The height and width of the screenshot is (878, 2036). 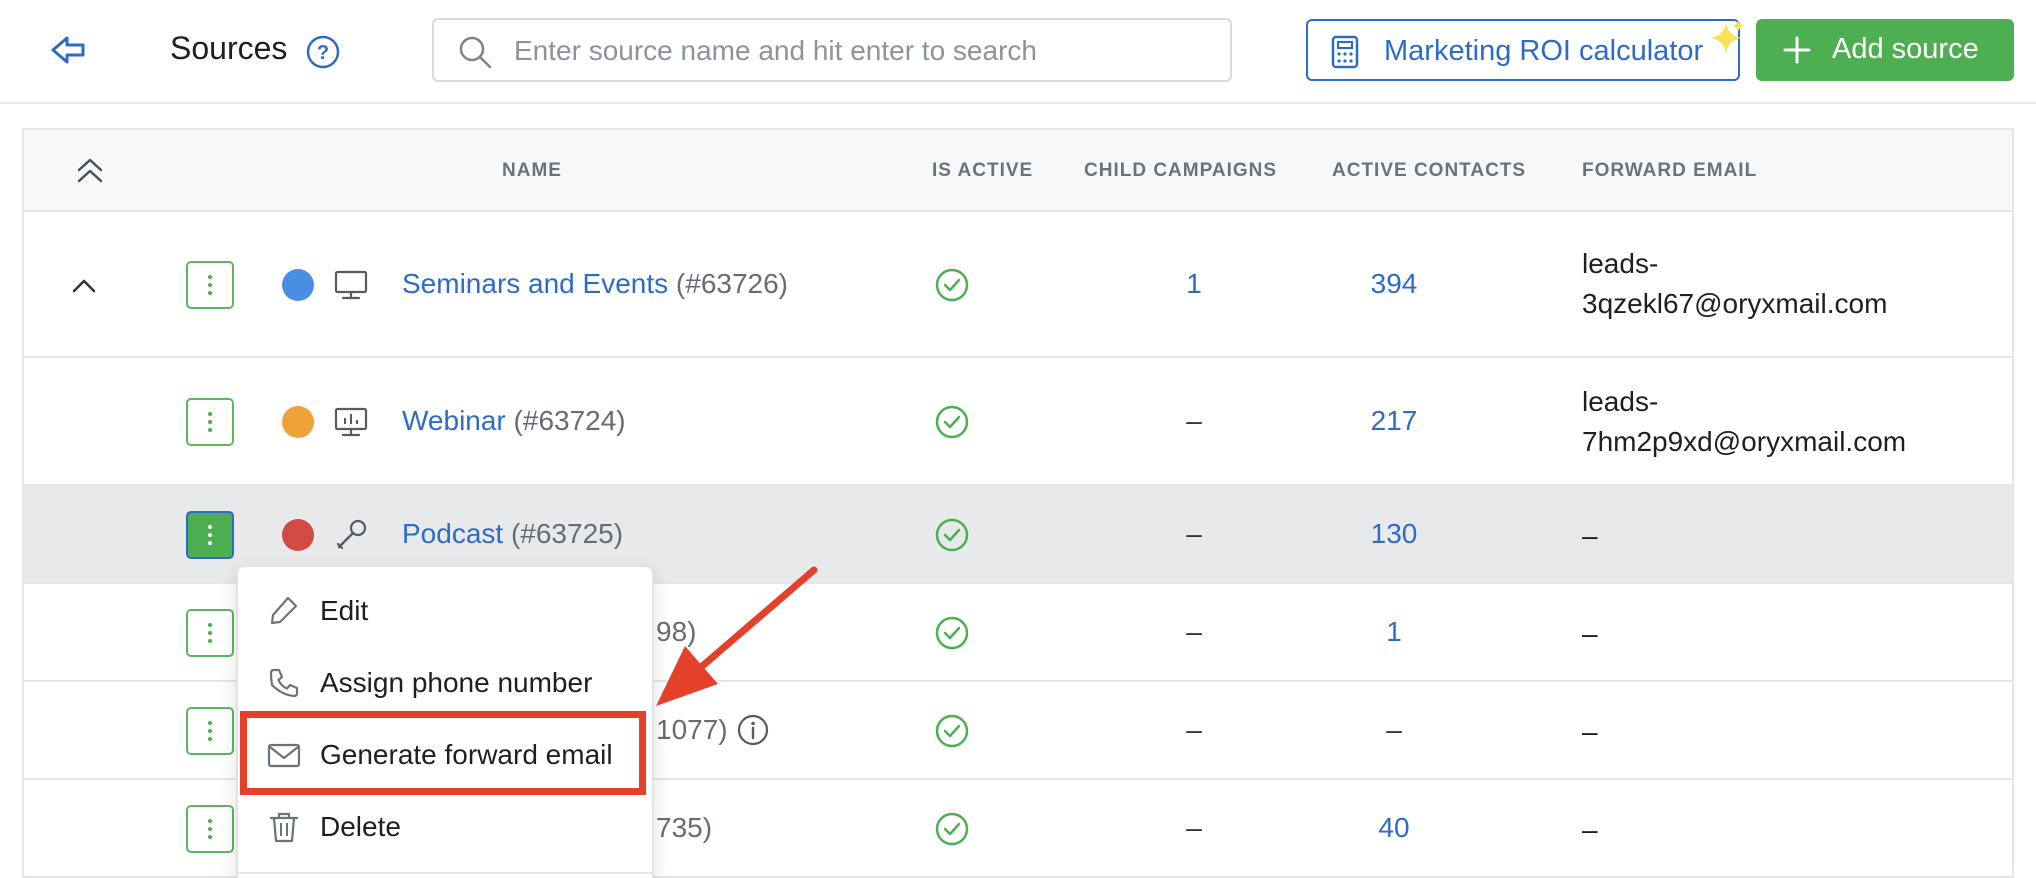 I want to click on source-id: 1077), so click(x=692, y=729).